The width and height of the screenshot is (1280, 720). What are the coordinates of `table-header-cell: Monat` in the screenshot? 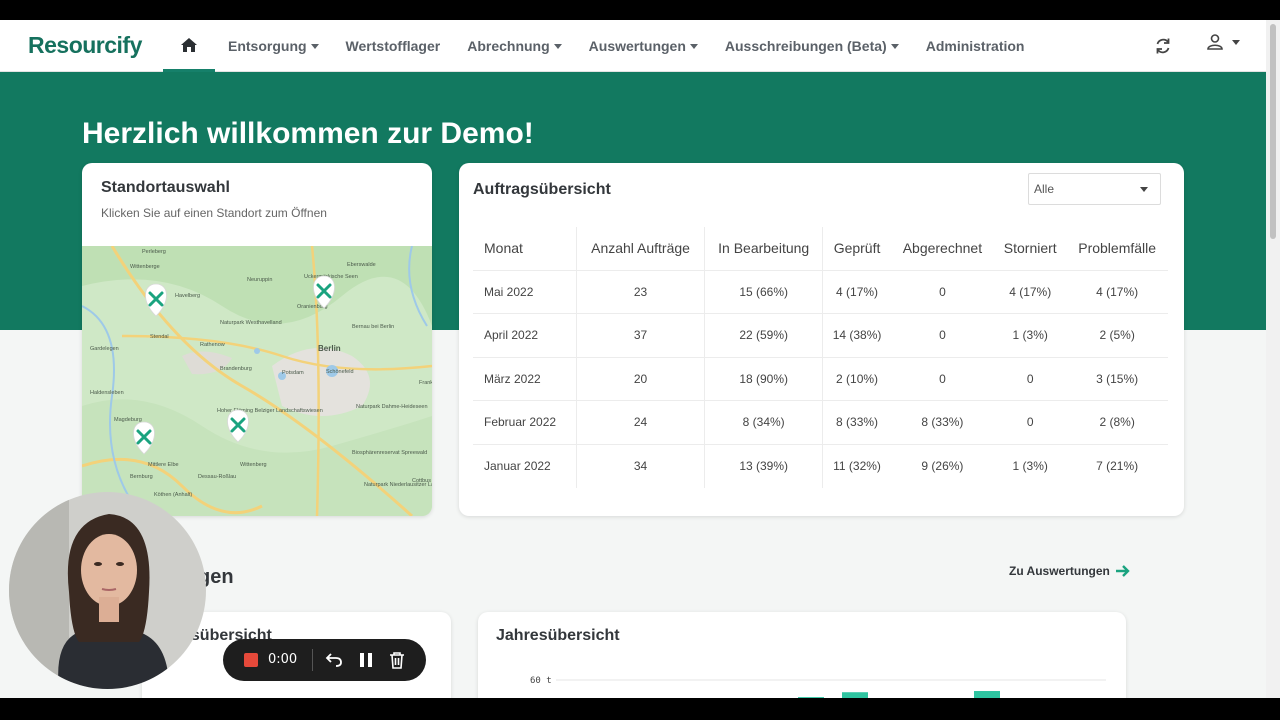 It's located at (503, 248).